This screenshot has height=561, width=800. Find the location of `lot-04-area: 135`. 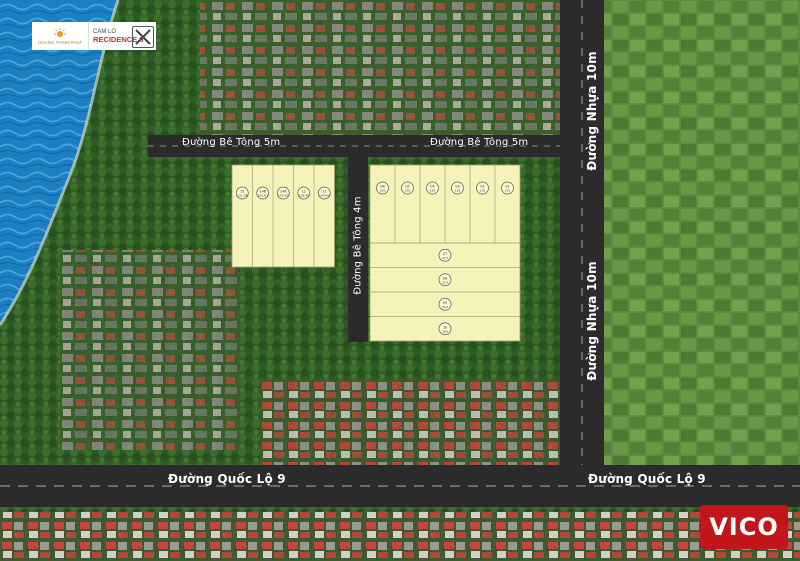

lot-04-area: 135 is located at coordinates (433, 191).